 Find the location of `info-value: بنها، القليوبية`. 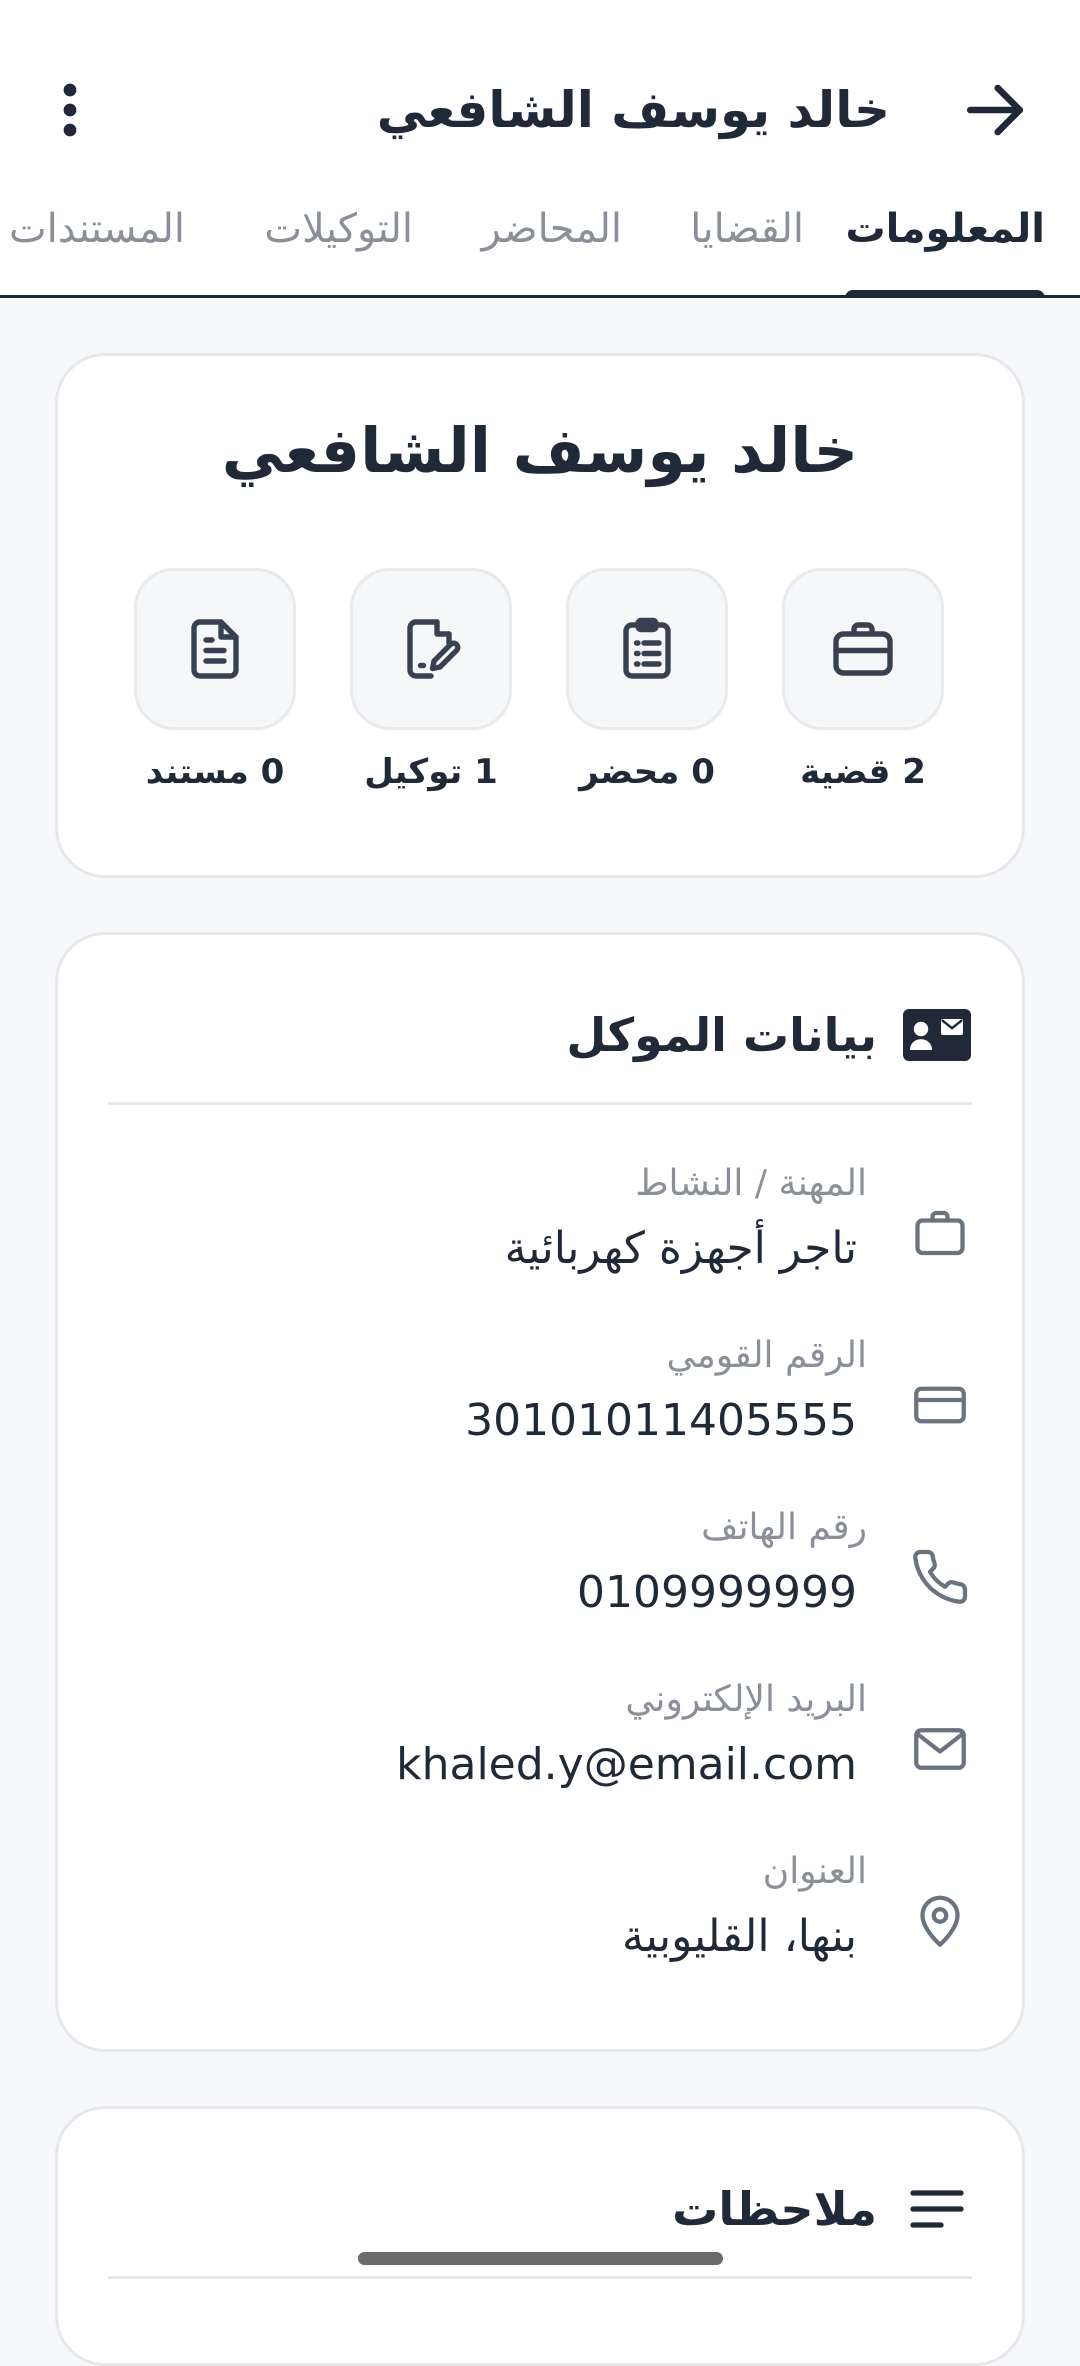

info-value: بنها، القليوبية is located at coordinates (739, 1936).